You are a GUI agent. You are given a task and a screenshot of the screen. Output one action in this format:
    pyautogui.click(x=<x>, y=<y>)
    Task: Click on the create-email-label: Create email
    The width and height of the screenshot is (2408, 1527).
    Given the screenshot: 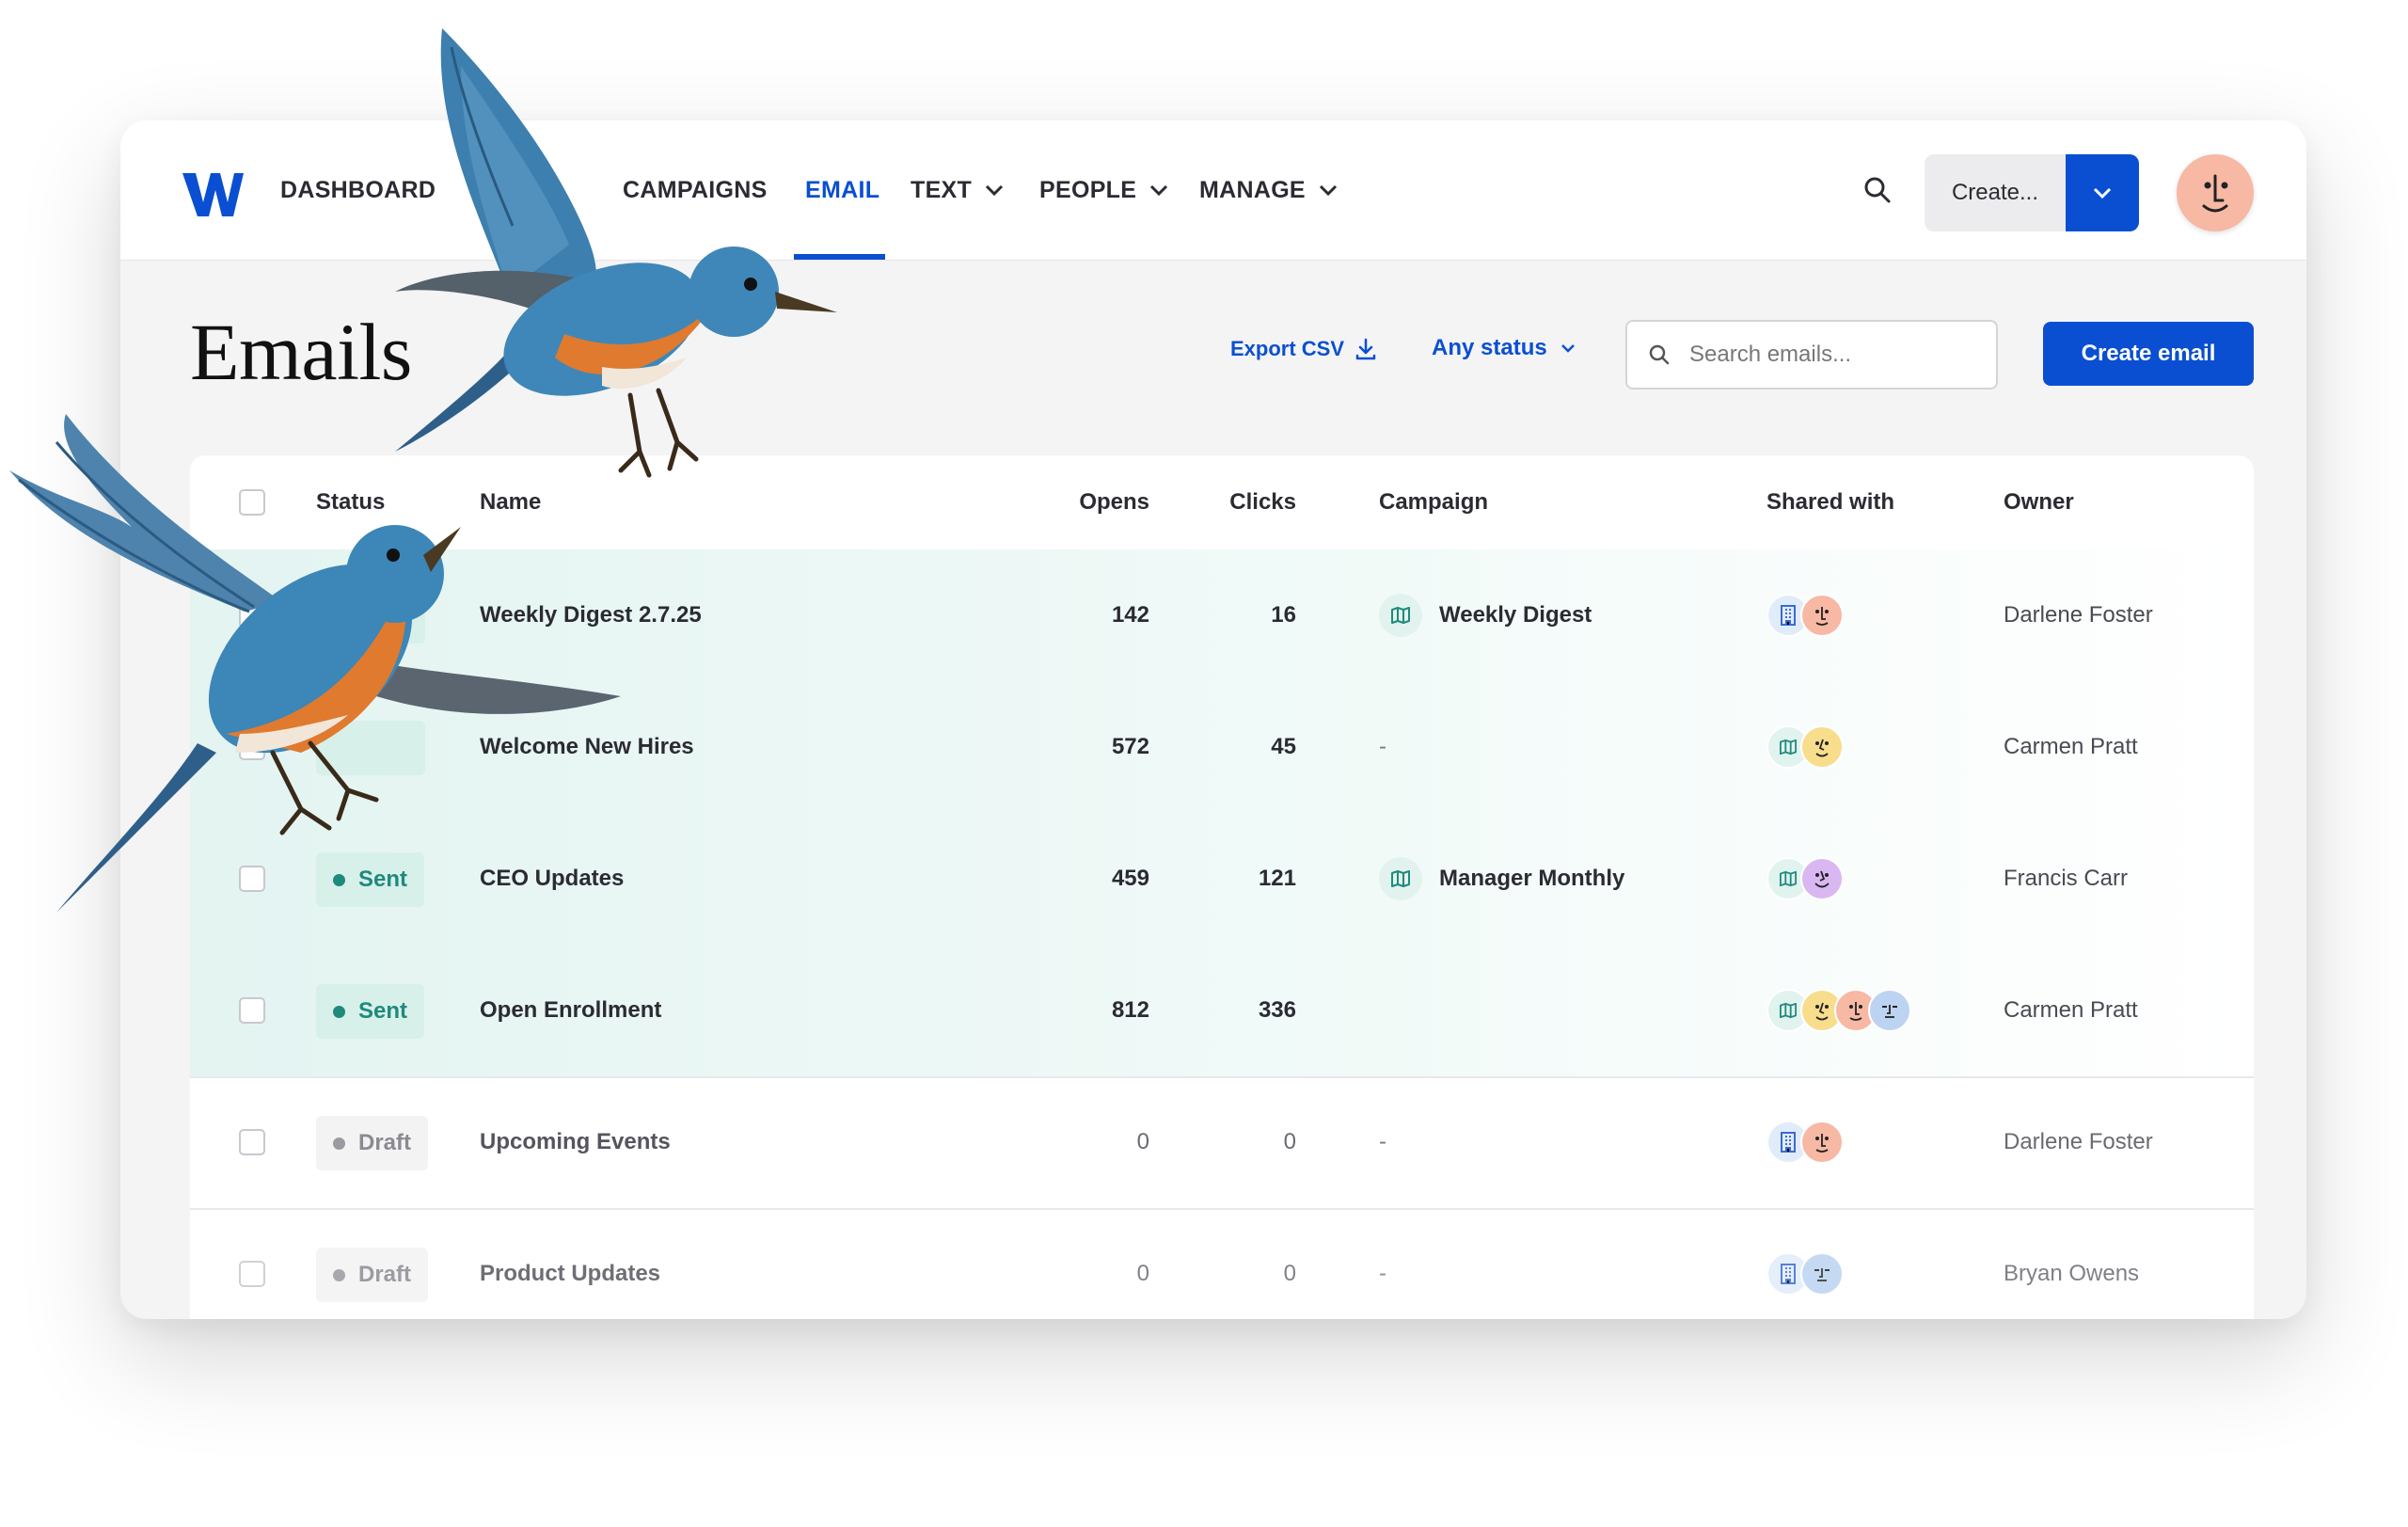 What is the action you would take?
    pyautogui.click(x=2148, y=353)
    